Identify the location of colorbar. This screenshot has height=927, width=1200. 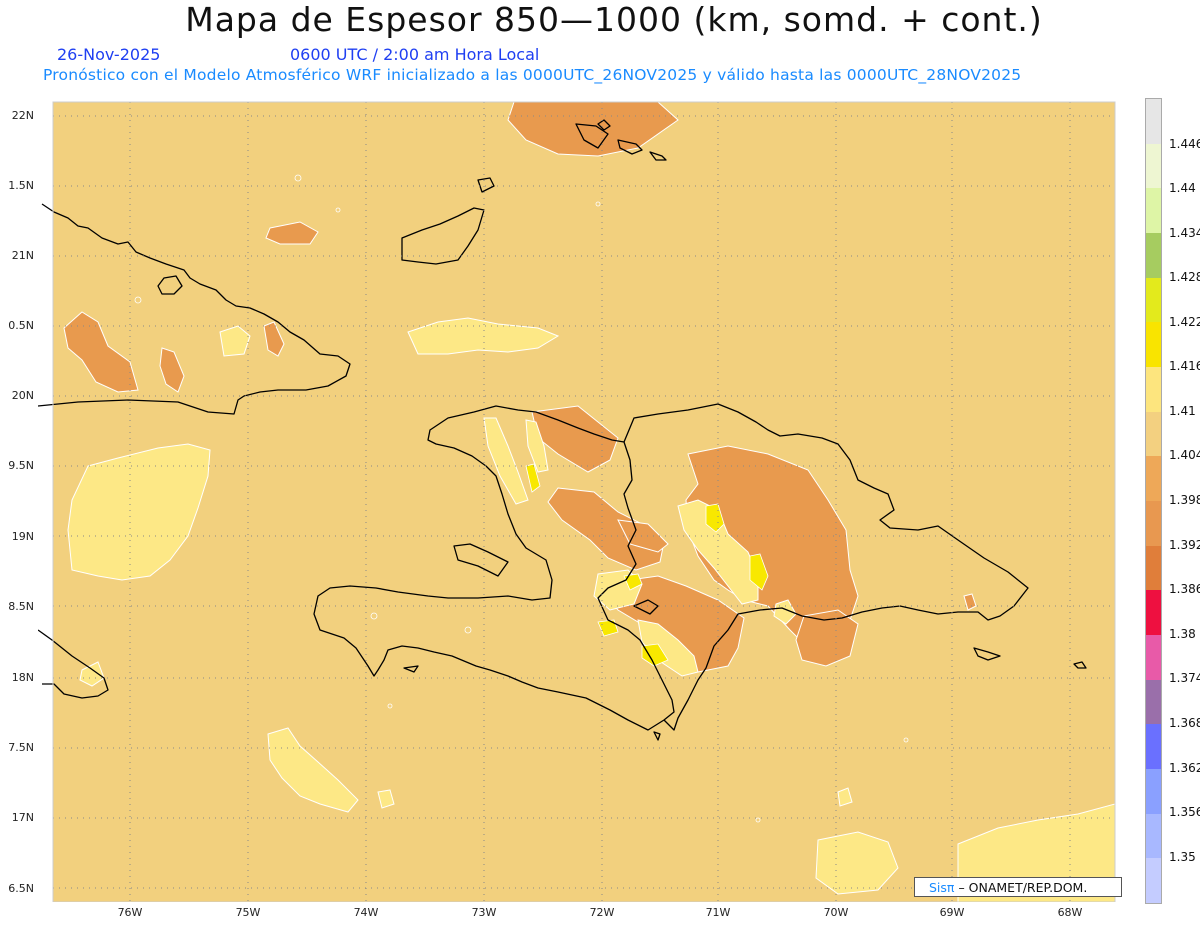
(1153, 501).